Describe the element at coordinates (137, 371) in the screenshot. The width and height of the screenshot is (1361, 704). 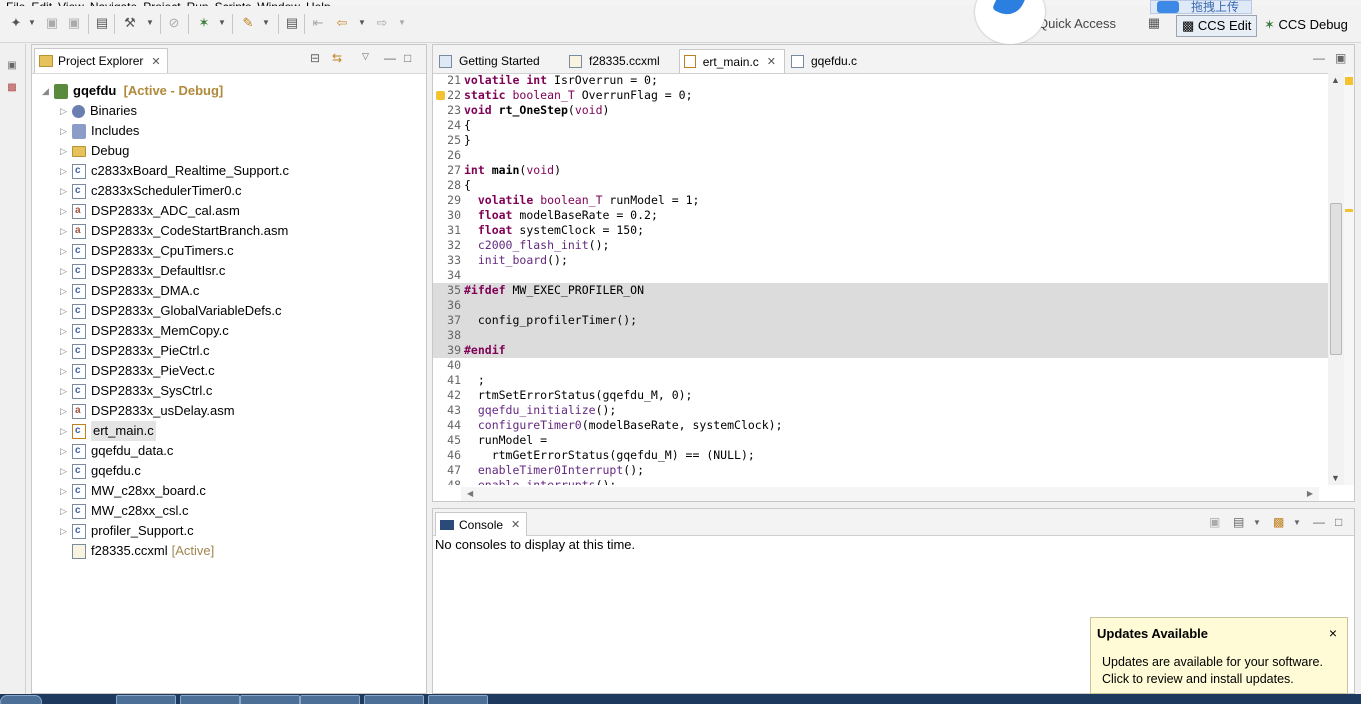
I see `tree-item: ▷ DSP2833x_PieVect.c` at that location.